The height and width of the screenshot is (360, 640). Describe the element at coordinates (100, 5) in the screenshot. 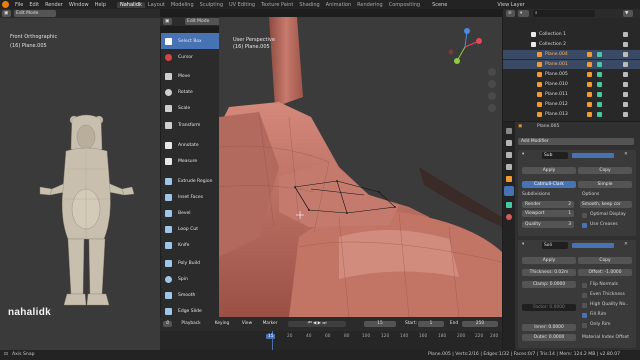

I see `menu-help: Help` at that location.